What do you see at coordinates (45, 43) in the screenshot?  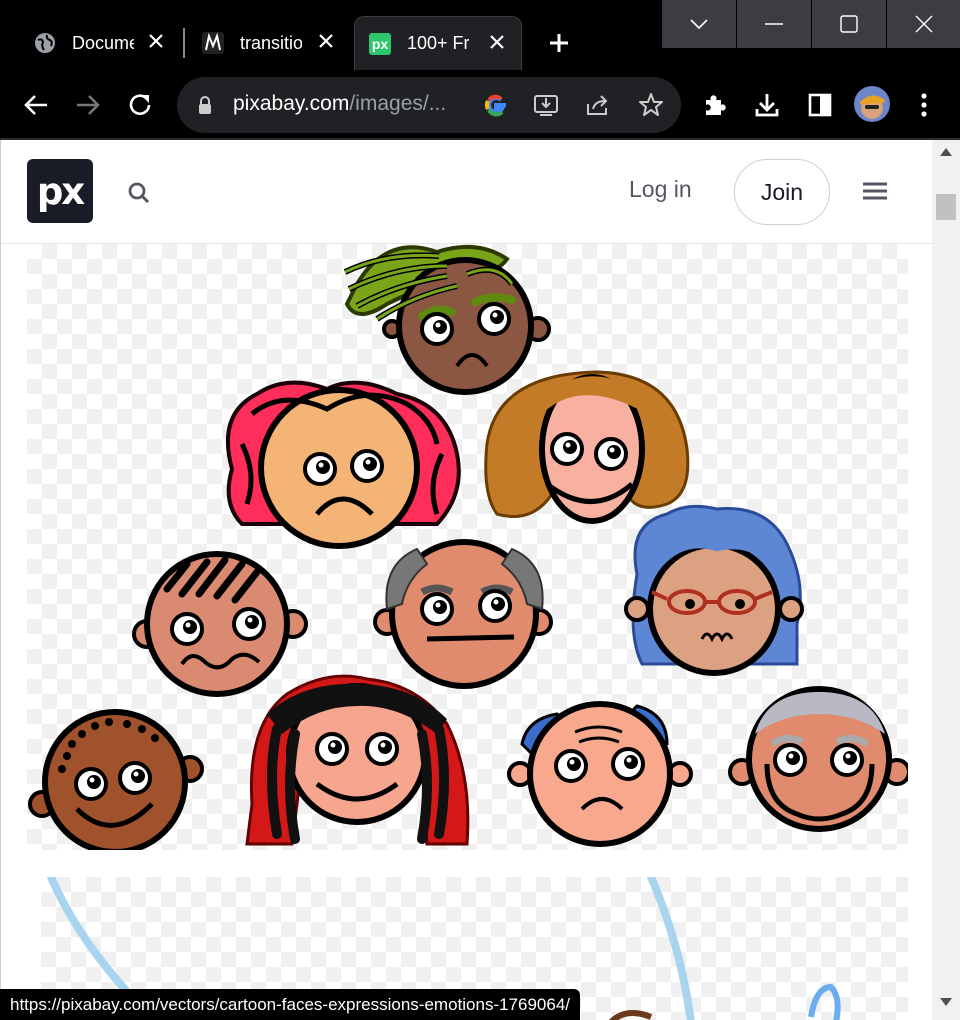 I see `globe-icon` at bounding box center [45, 43].